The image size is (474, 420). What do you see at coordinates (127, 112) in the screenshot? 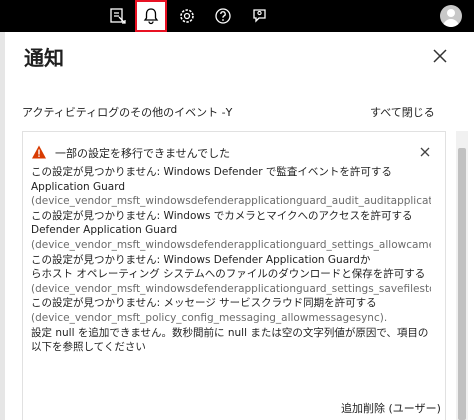
I see `activity-log-link: アクティビティログのその他のイベント -Y` at bounding box center [127, 112].